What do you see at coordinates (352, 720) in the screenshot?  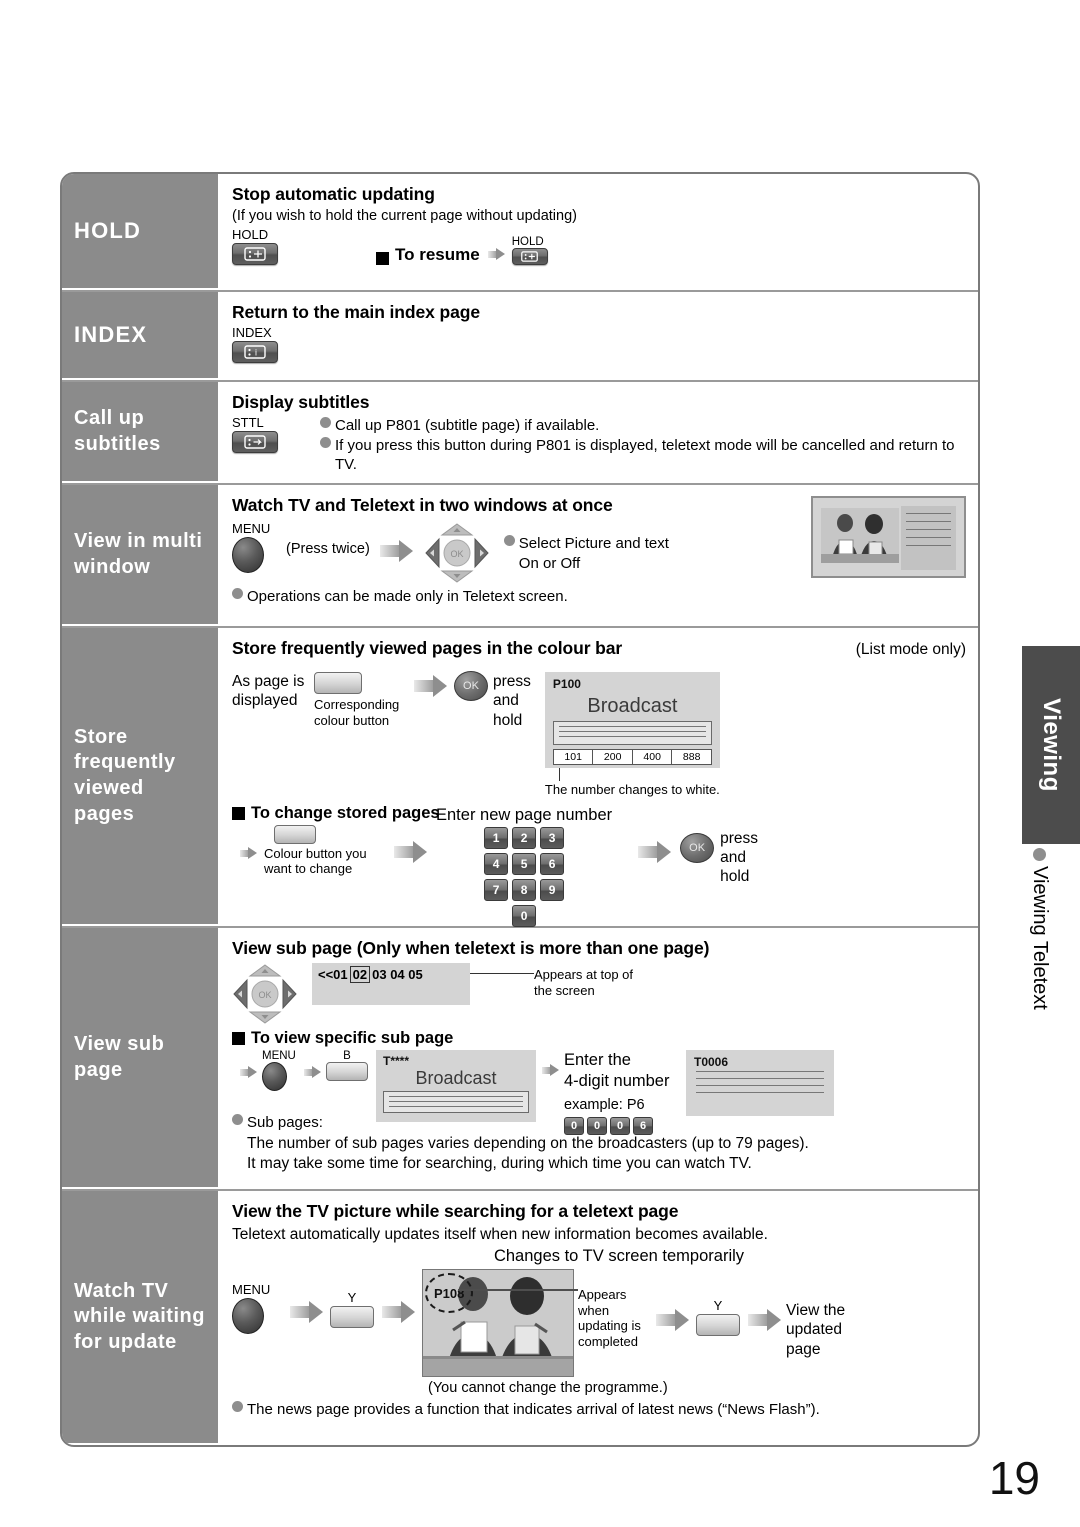 I see `colour-caption-line2: colour button` at bounding box center [352, 720].